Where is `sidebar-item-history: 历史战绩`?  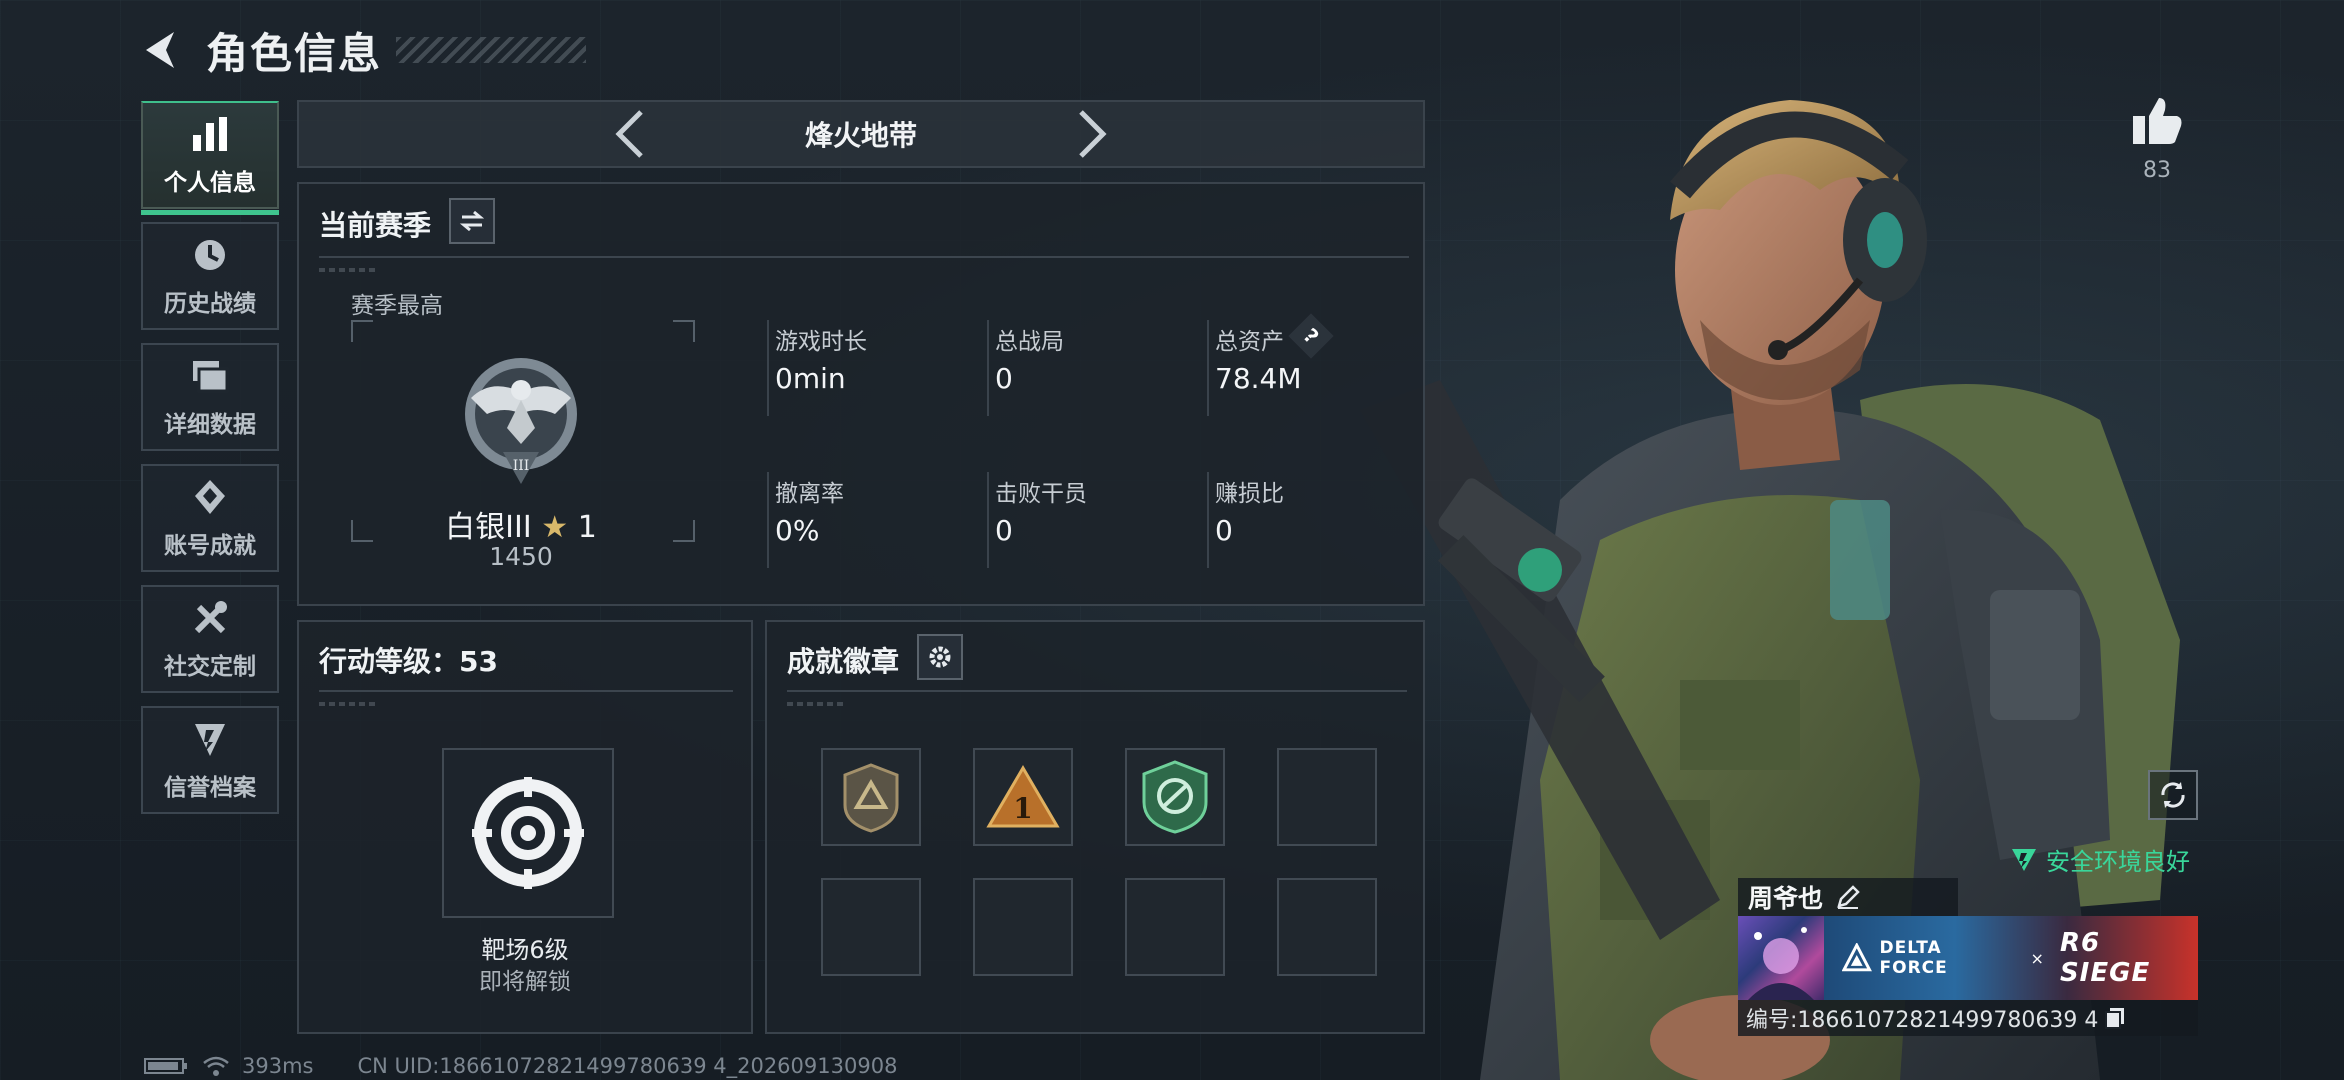 sidebar-item-history: 历史战绩 is located at coordinates (210, 276).